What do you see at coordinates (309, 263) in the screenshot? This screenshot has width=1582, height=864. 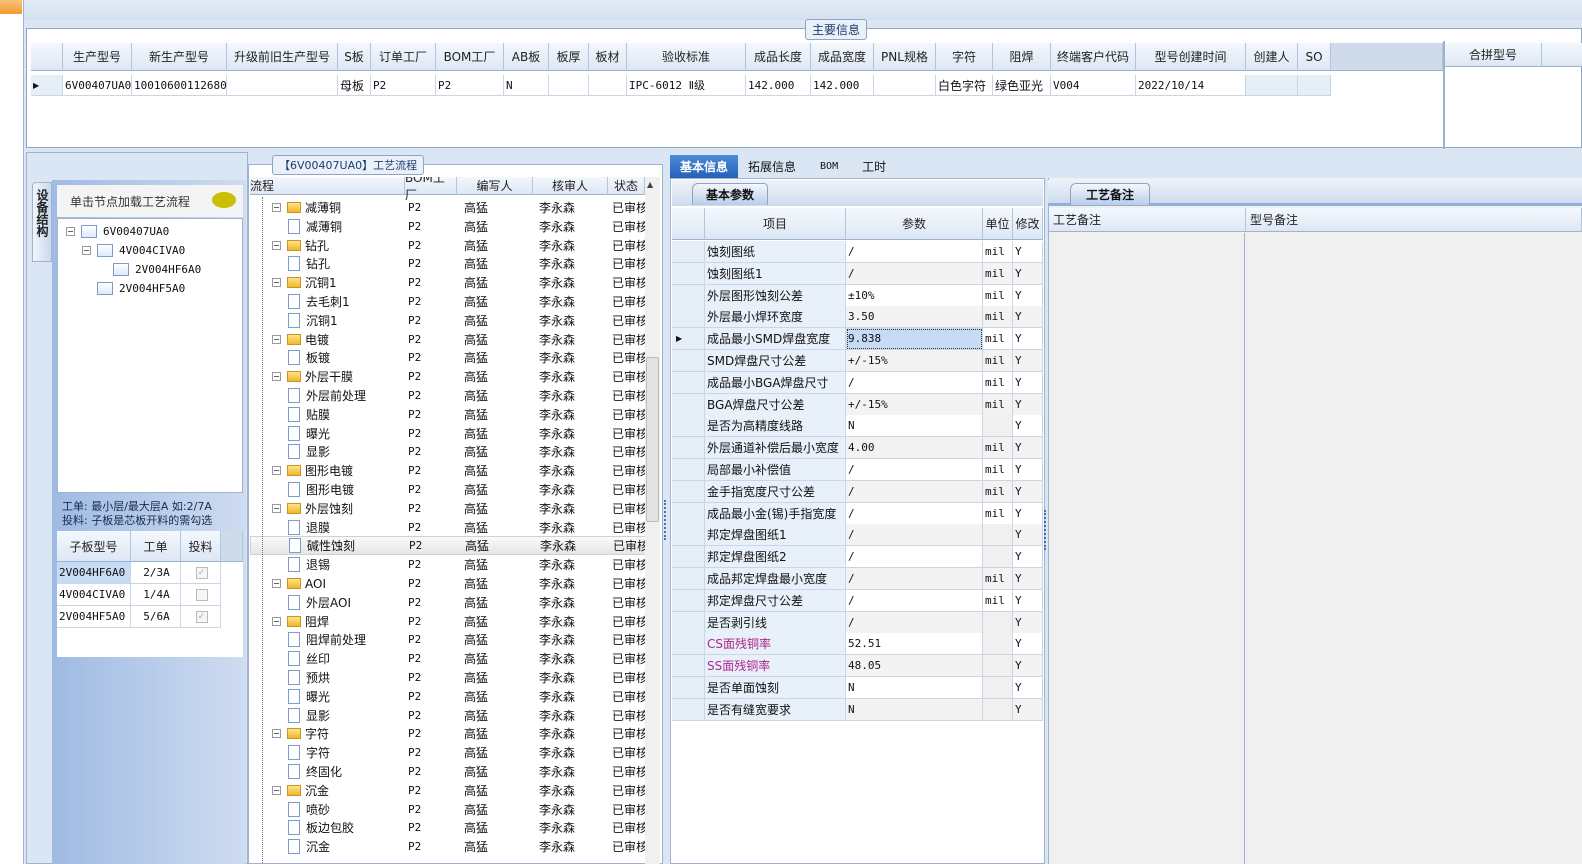 I see `process-step: 钻孔` at bounding box center [309, 263].